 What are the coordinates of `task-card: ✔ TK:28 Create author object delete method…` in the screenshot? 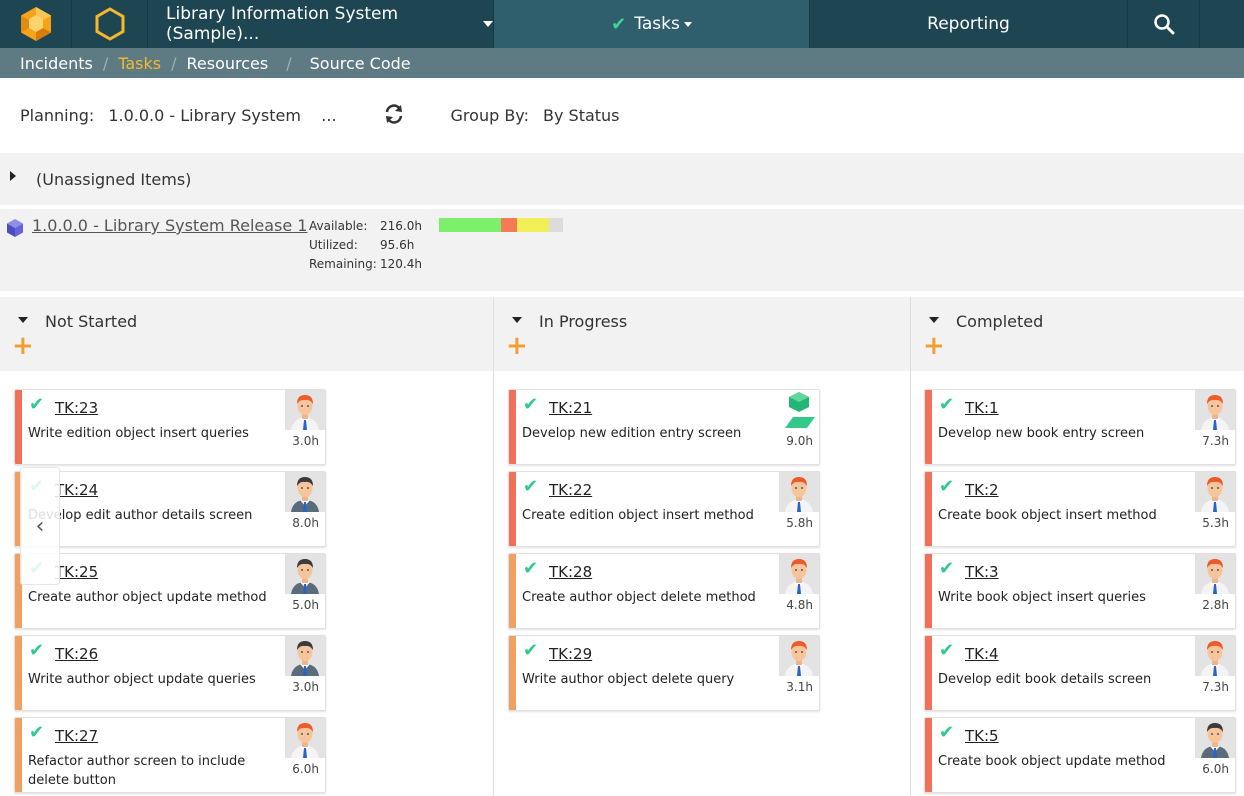 It's located at (664, 591).